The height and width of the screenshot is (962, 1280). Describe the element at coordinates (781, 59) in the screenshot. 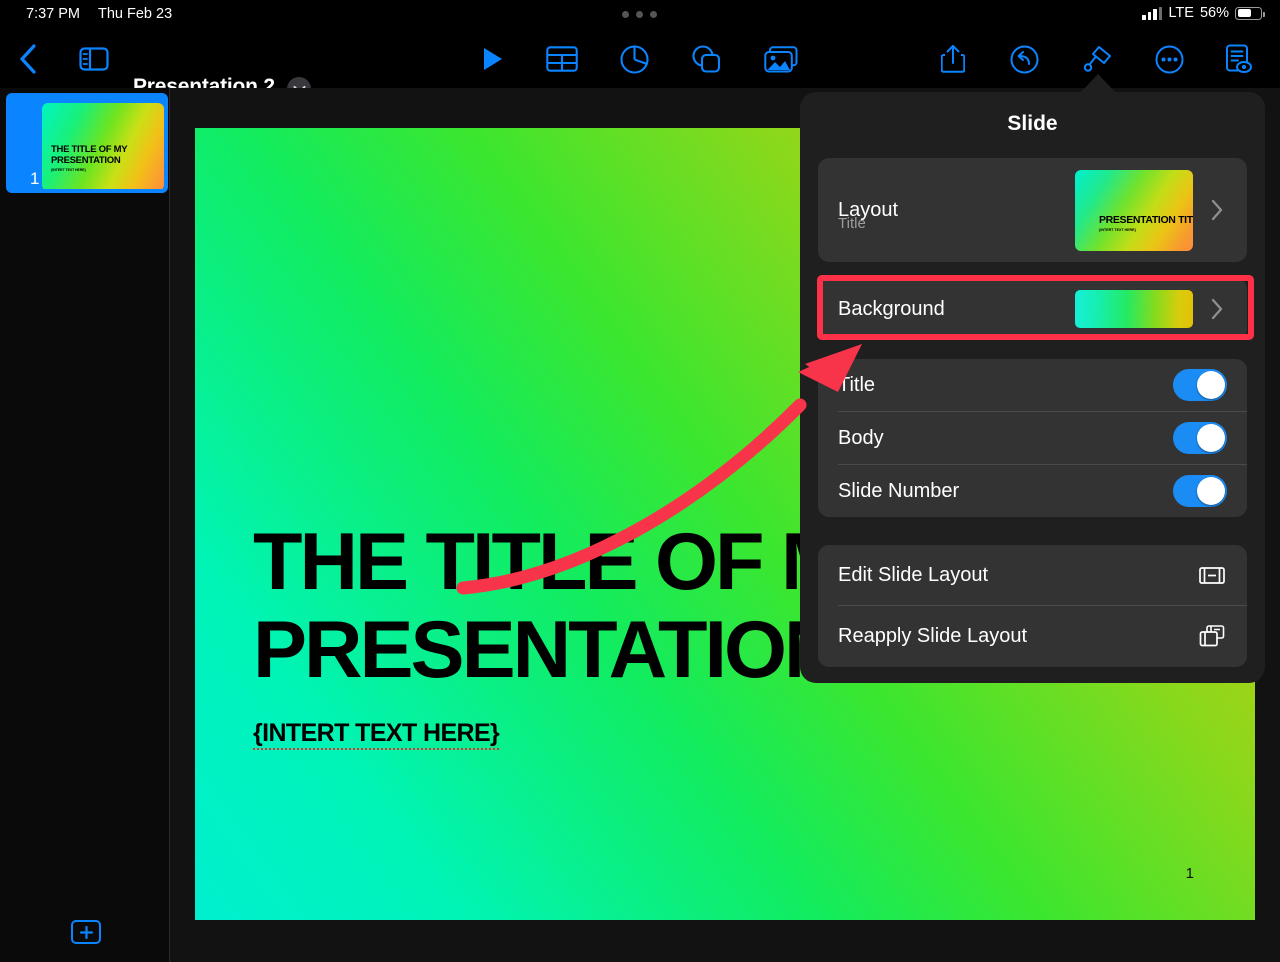

I see `media-image-icon` at that location.